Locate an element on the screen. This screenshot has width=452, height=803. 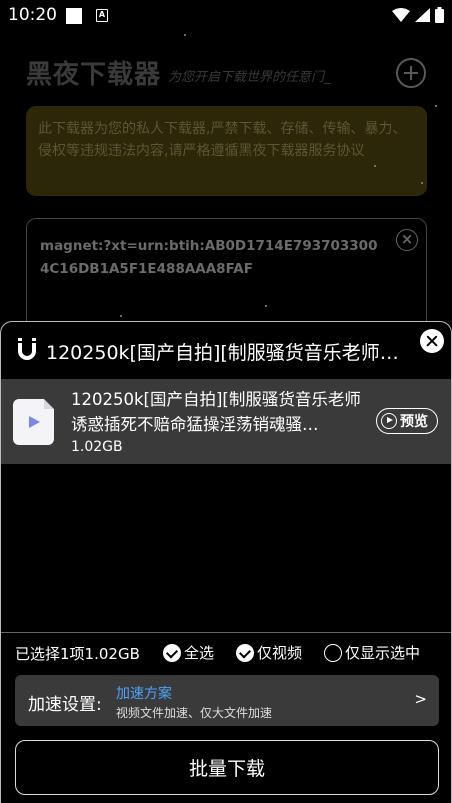
preview-label: 预览 is located at coordinates (414, 422).